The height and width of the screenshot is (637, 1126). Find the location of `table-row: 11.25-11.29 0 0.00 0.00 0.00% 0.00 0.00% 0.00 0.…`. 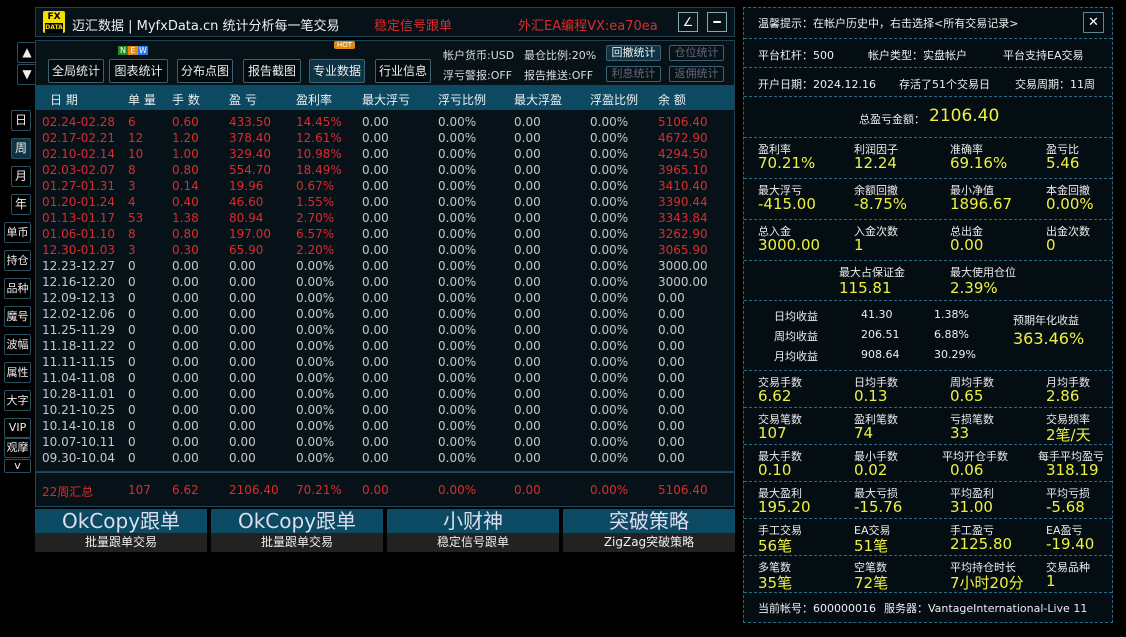

table-row: 11.25-11.29 0 0.00 0.00 0.00% 0.00 0.00% 0.00 0.… is located at coordinates (386, 331).